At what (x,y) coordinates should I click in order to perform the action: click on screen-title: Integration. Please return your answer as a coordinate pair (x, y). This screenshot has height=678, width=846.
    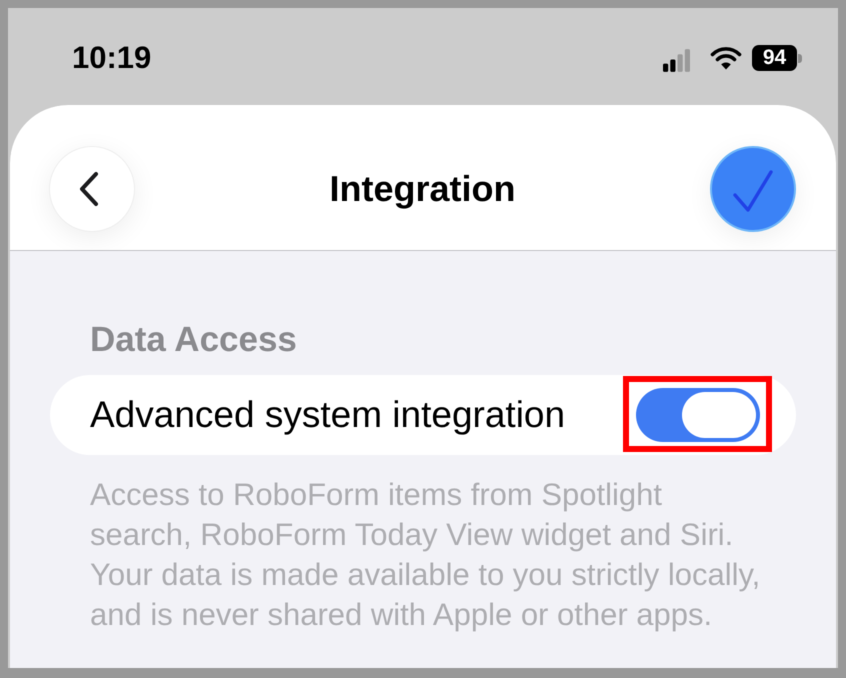
    Looking at the image, I should click on (423, 189).